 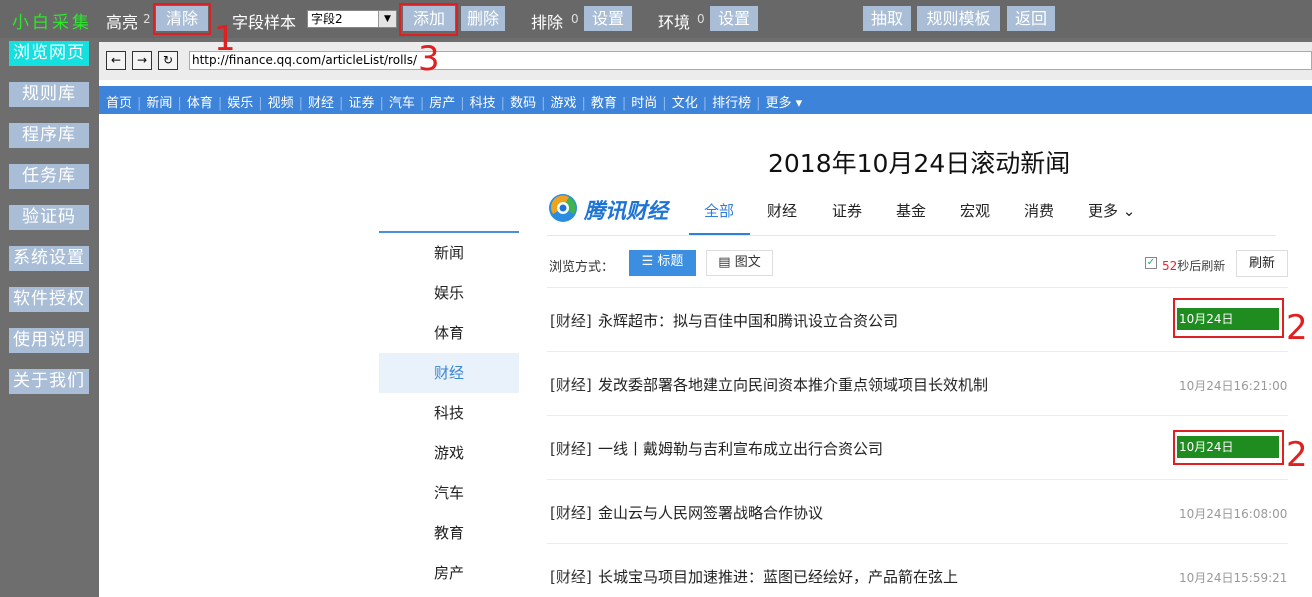 I want to click on left-nav-item-sports: 体育, so click(x=449, y=333).